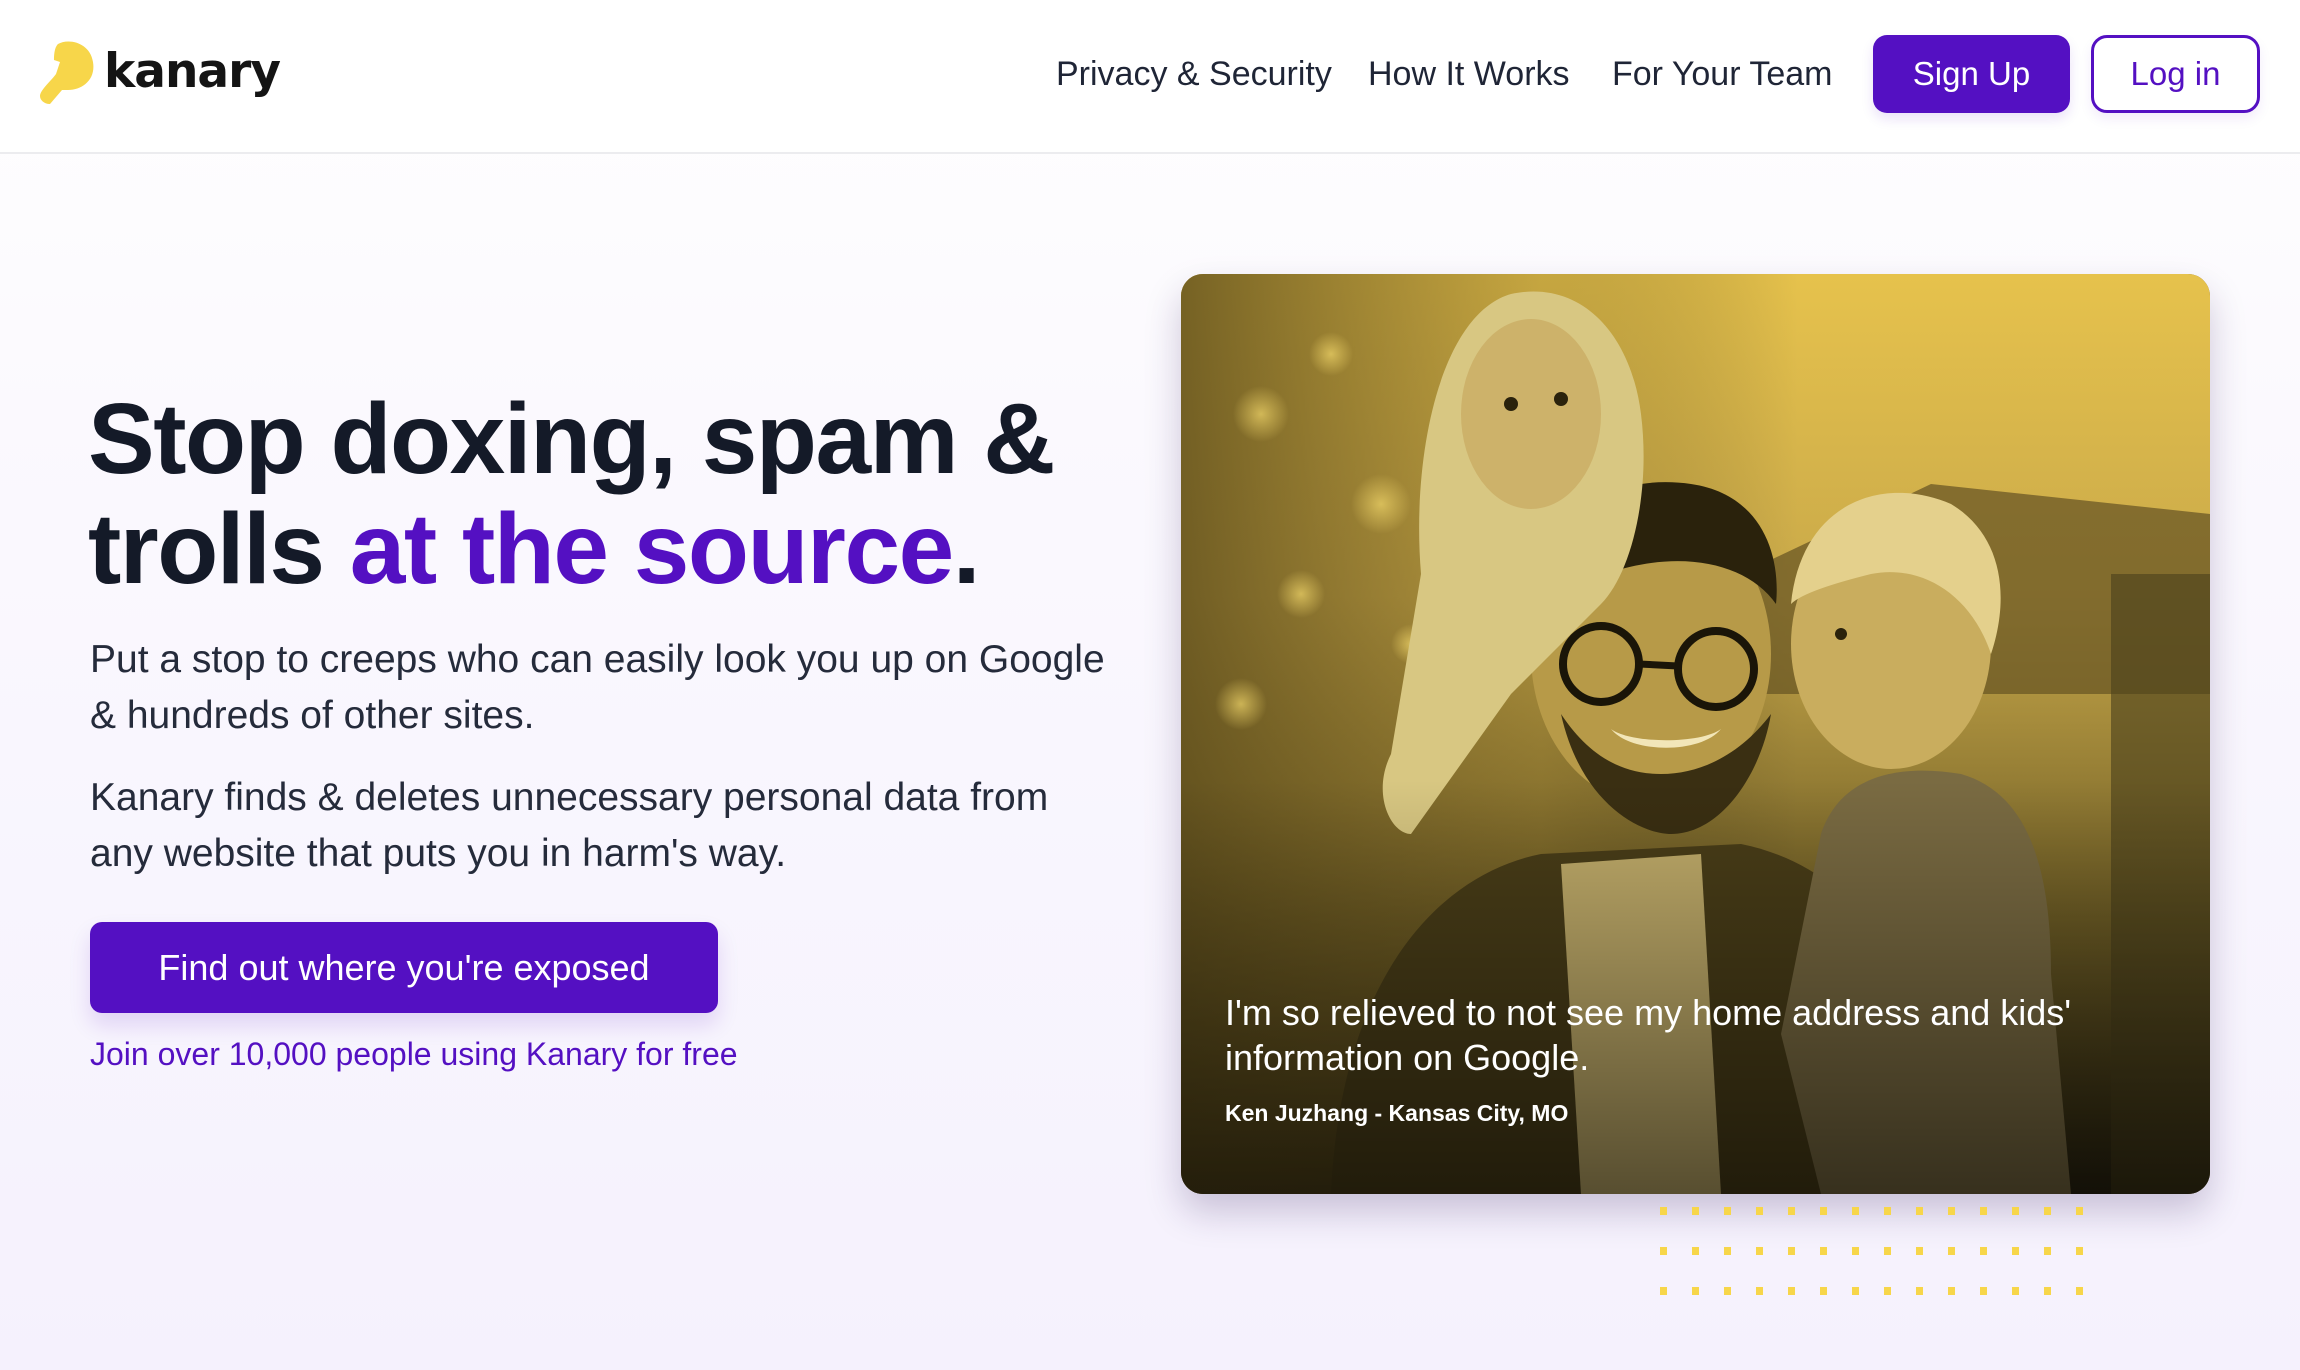  I want to click on nav-link-for-your-team: For Your Team, so click(1722, 74).